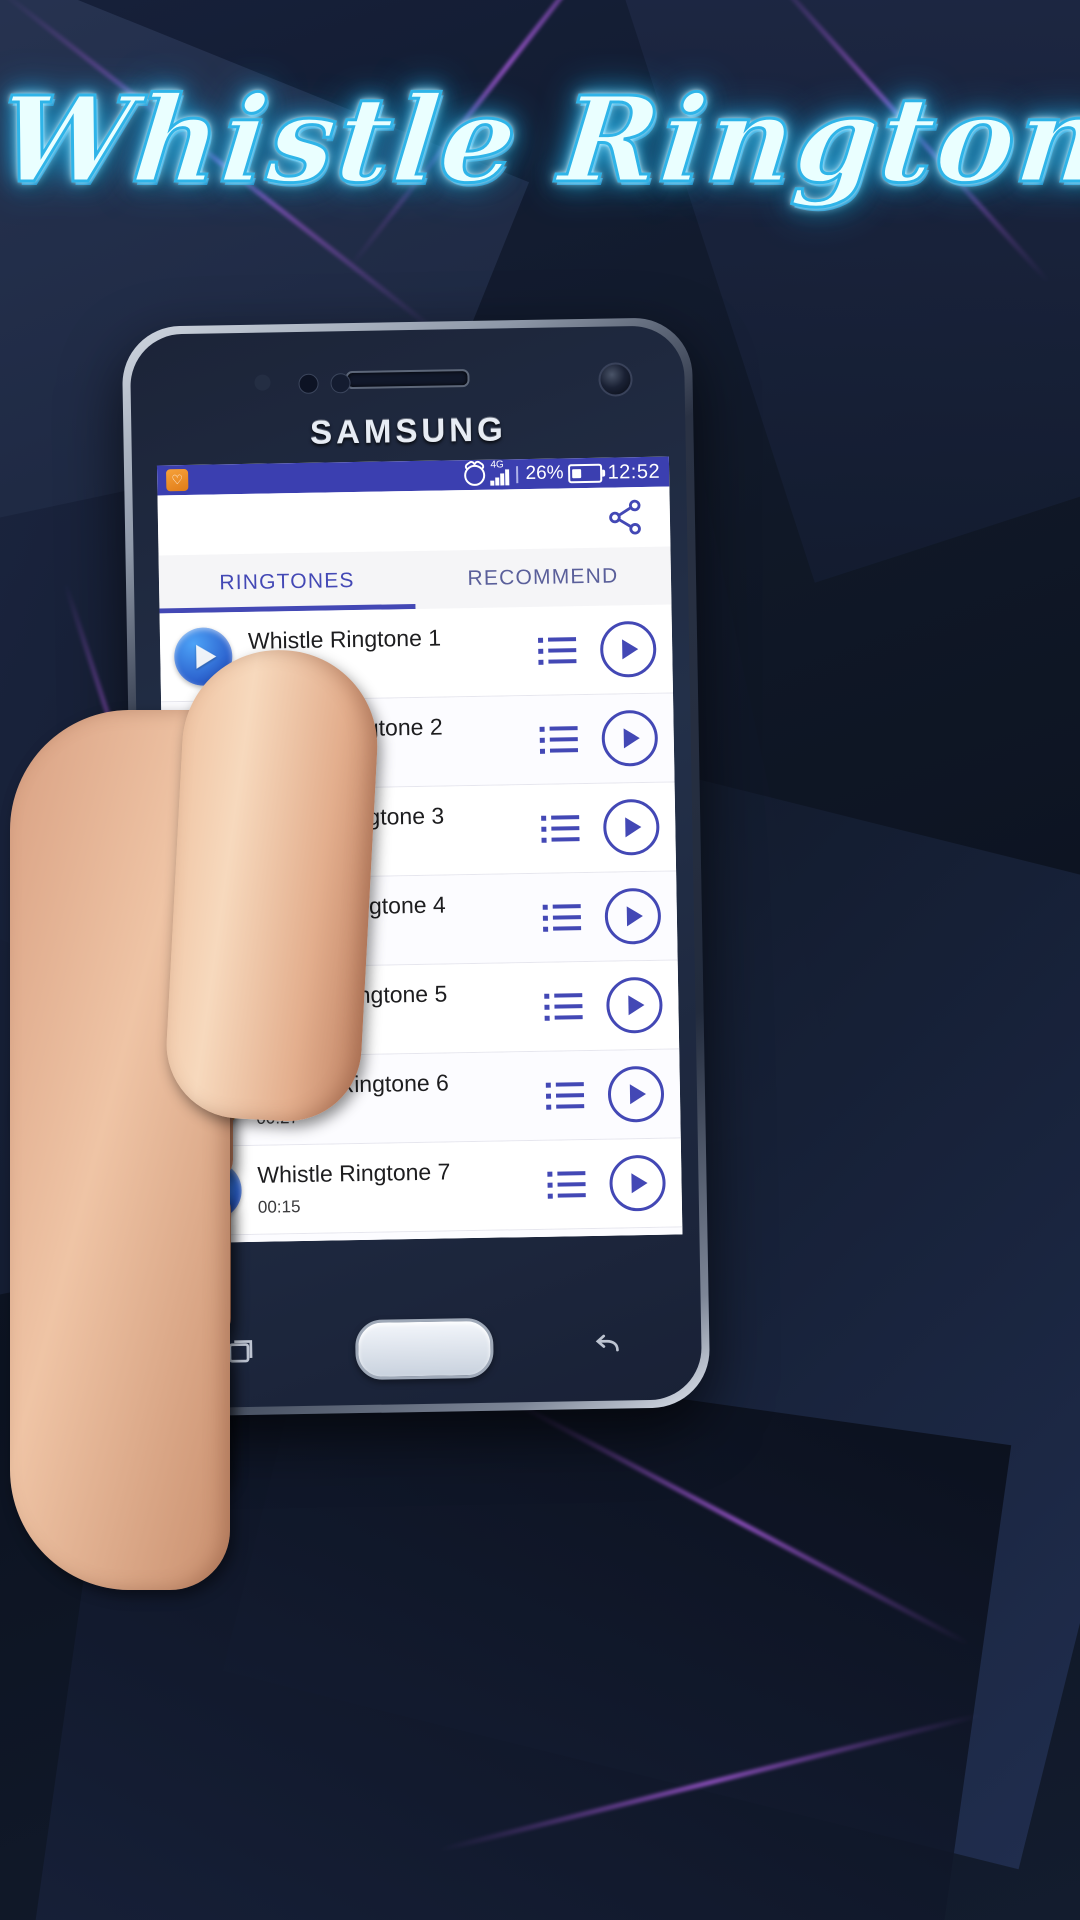 Image resolution: width=1080 pixels, height=1920 pixels. Describe the element at coordinates (271, 762) in the screenshot. I see `ringtone-duration: 00:06` at that location.